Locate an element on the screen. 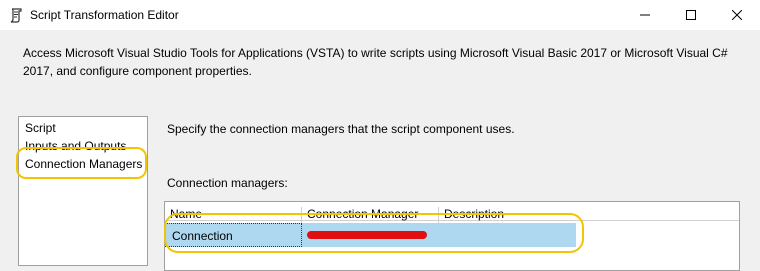  minimize-icon is located at coordinates (645, 15).